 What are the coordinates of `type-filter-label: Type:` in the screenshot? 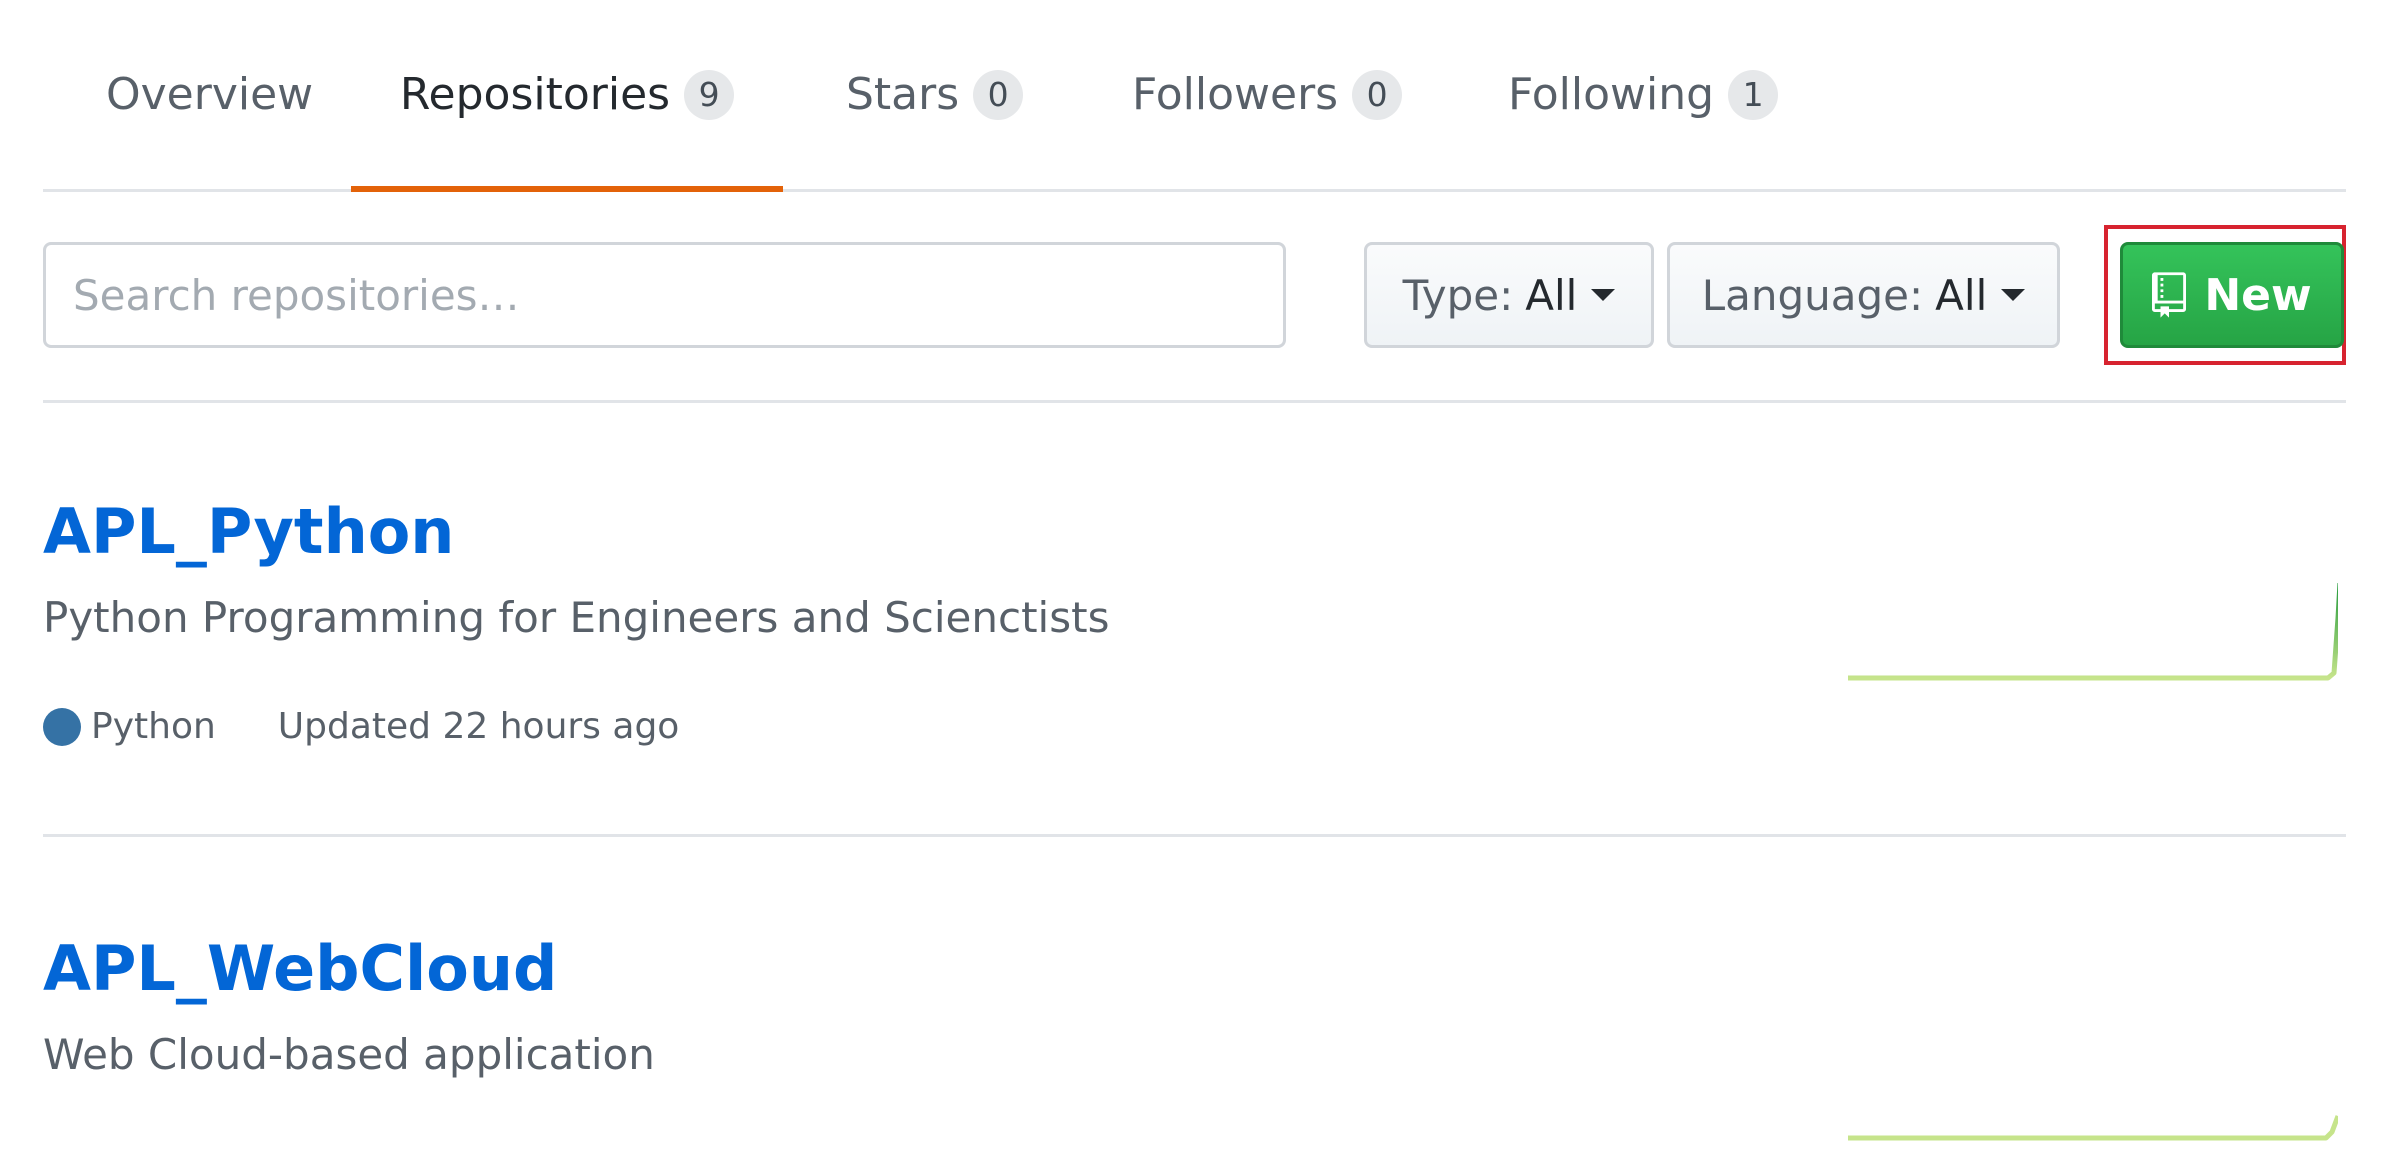 It's located at (1458, 295).